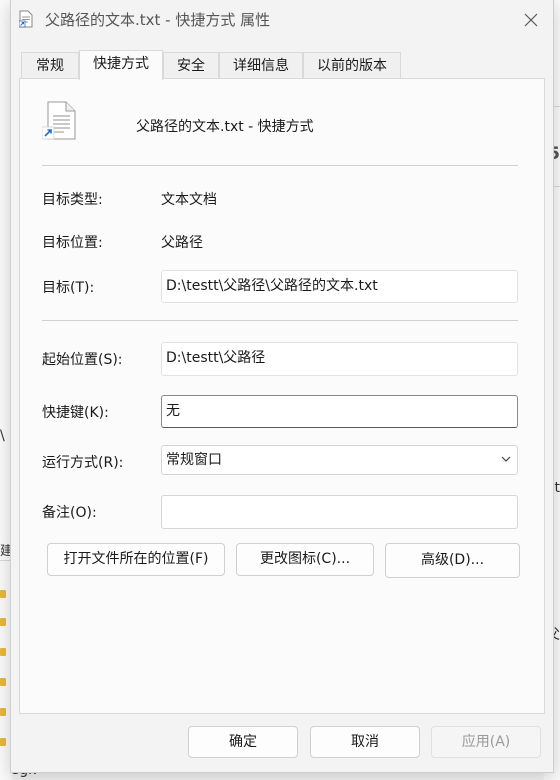 This screenshot has height=780, width=560. I want to click on target-type-label: 目标类型:, so click(72, 200).